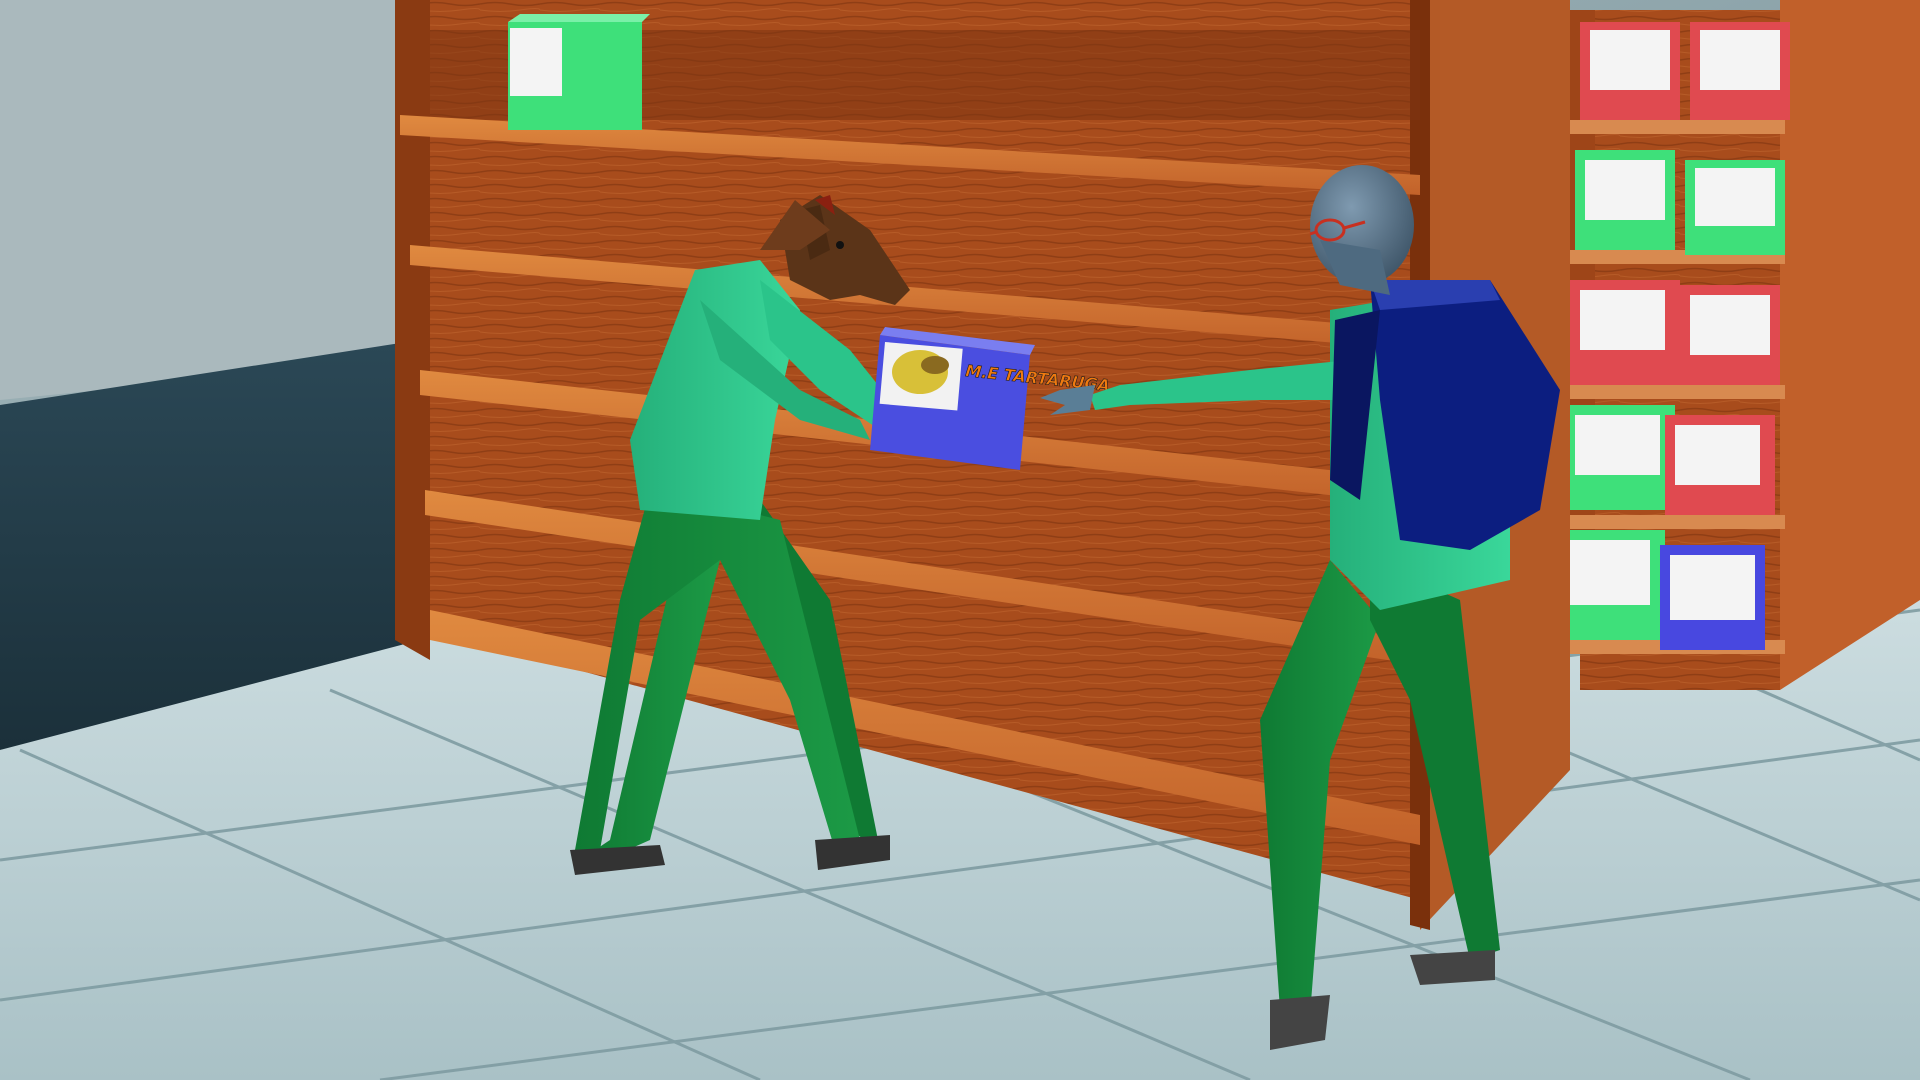 The width and height of the screenshot is (1920, 1080). I want to click on right-shelf-unit, so click(1732, 345).